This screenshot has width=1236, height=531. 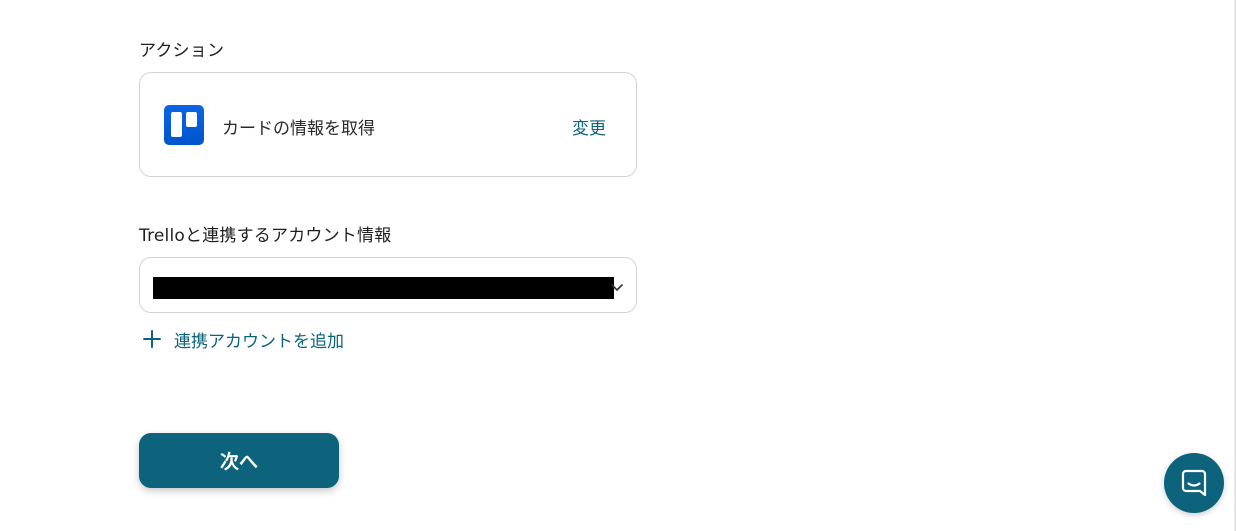 I want to click on trello-icon, so click(x=184, y=125).